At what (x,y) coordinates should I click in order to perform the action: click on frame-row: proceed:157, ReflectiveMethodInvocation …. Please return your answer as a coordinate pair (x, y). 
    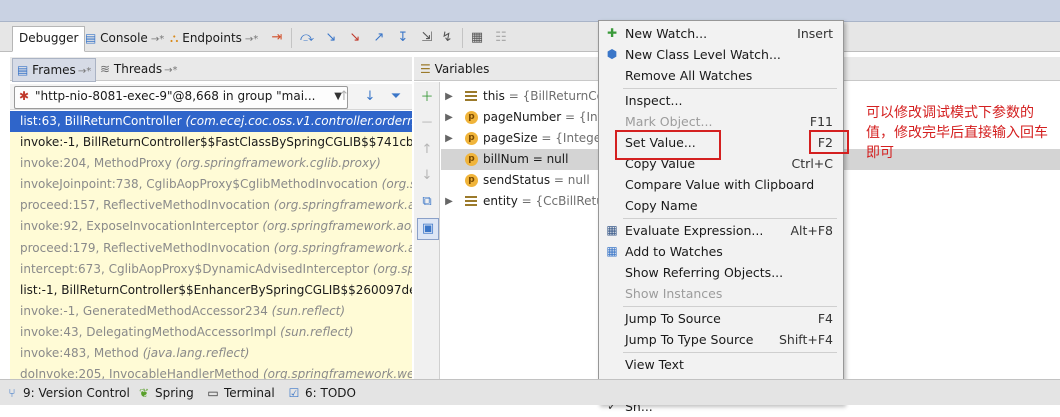
    Looking at the image, I should click on (211, 205).